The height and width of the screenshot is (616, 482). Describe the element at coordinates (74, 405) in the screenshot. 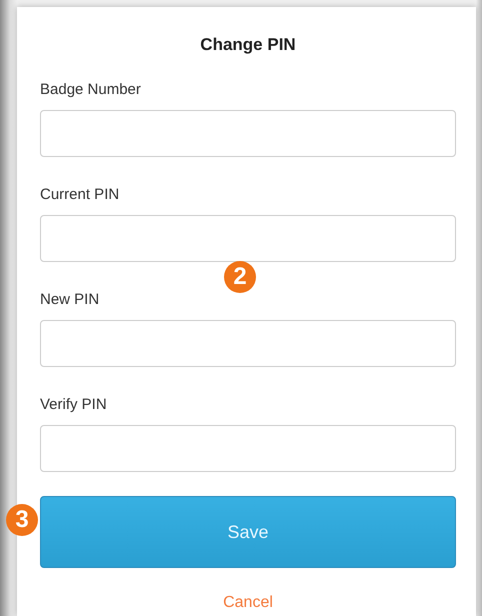

I see `field-label: Verify PIN` at that location.